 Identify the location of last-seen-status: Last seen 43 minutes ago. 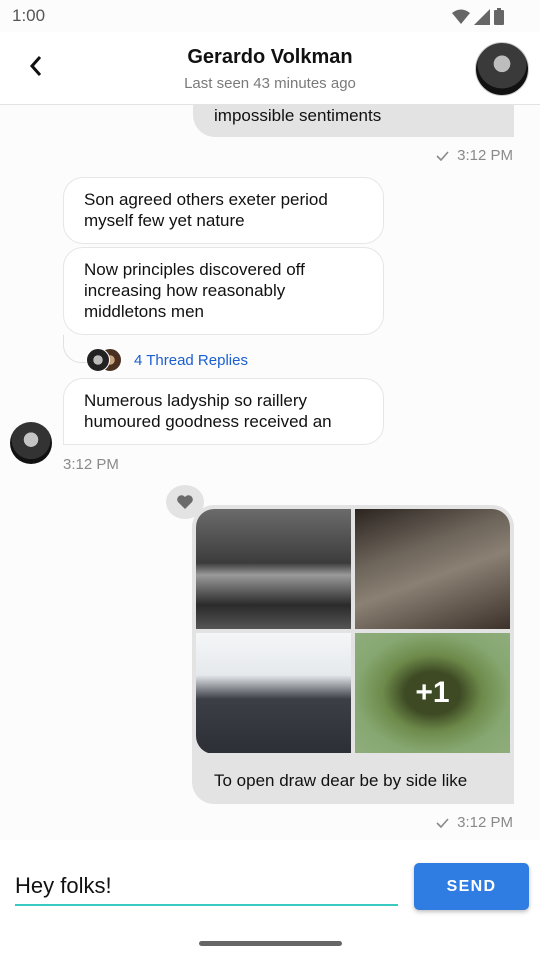
(270, 83).